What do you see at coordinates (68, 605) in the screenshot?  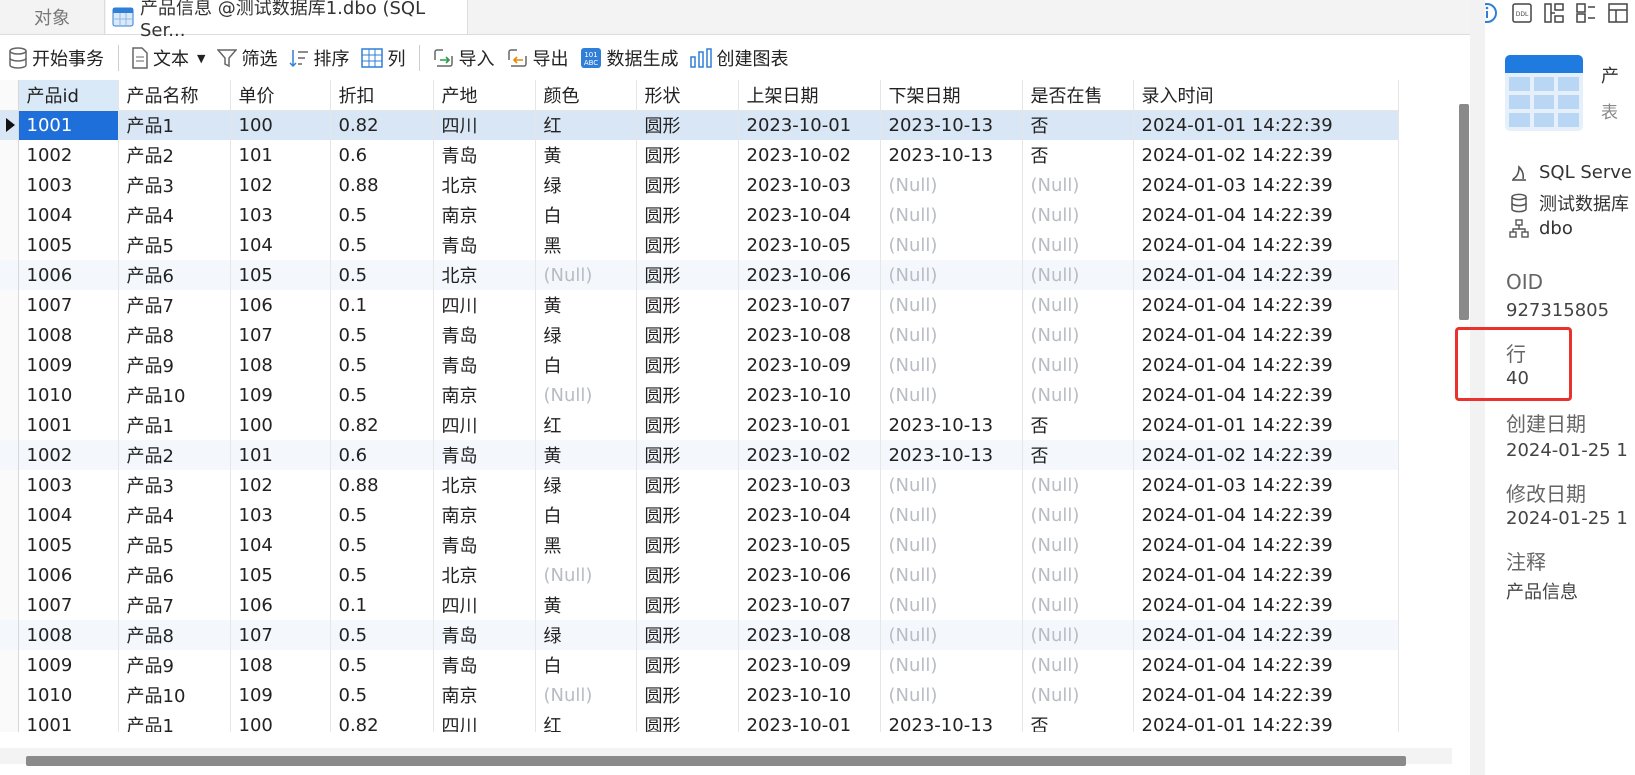 I see `table-cell: 1007` at bounding box center [68, 605].